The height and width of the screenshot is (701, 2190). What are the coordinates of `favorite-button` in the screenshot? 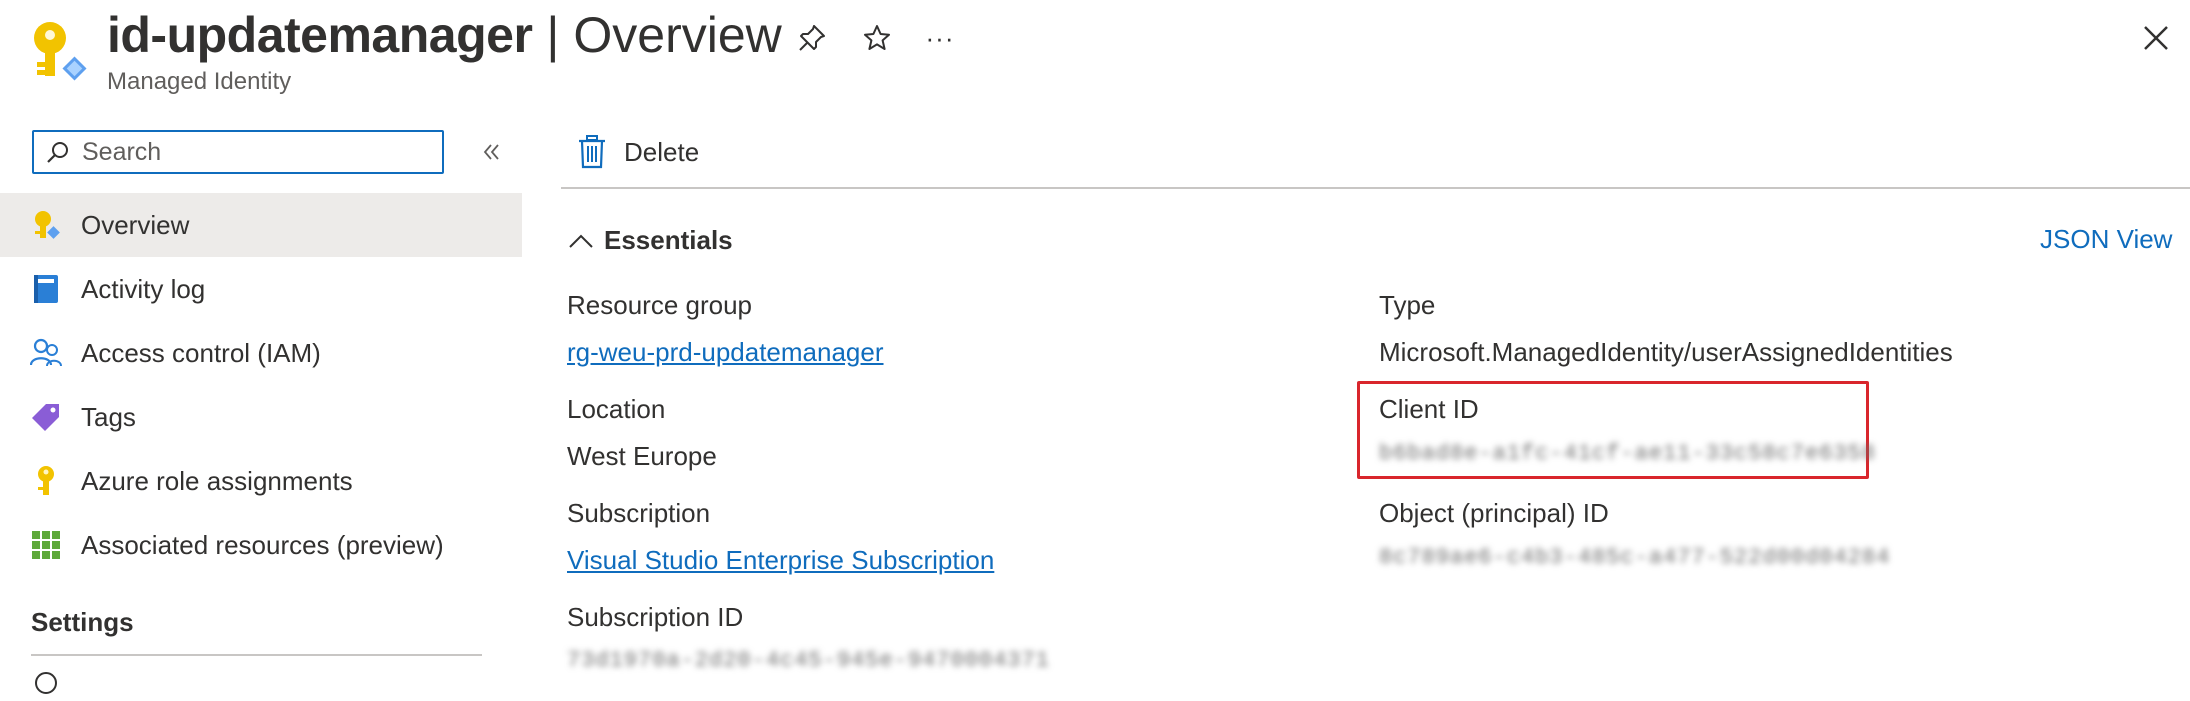 It's located at (877, 38).